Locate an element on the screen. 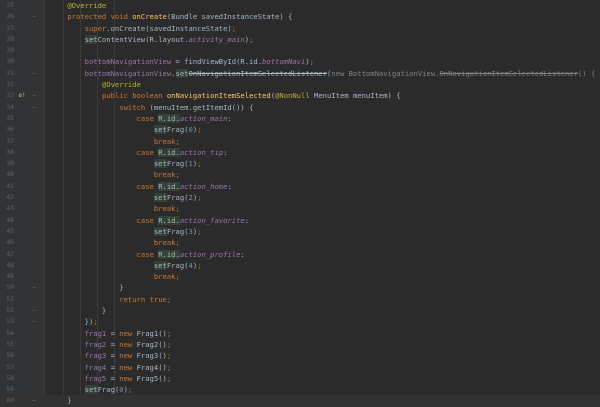 The width and height of the screenshot is (600, 407). line-number: 43 is located at coordinates (10, 209).